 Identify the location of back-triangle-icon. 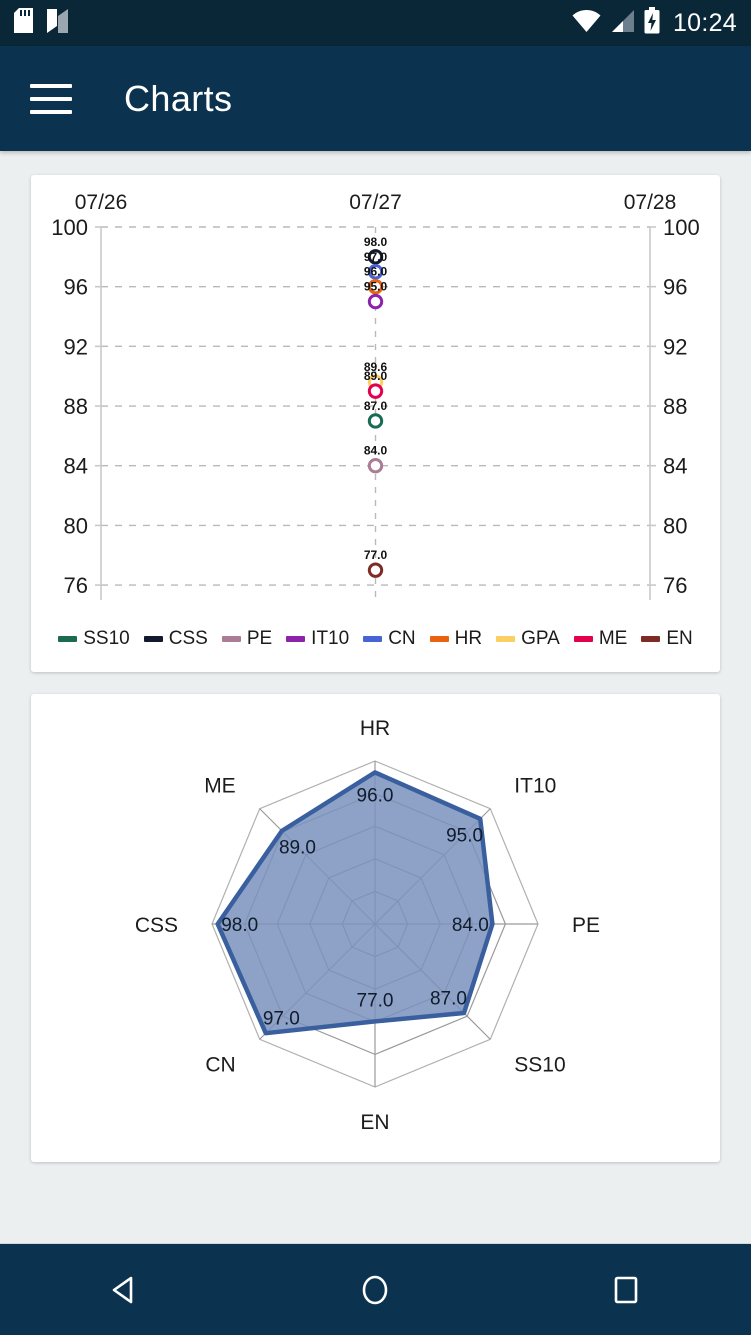
(125, 1290).